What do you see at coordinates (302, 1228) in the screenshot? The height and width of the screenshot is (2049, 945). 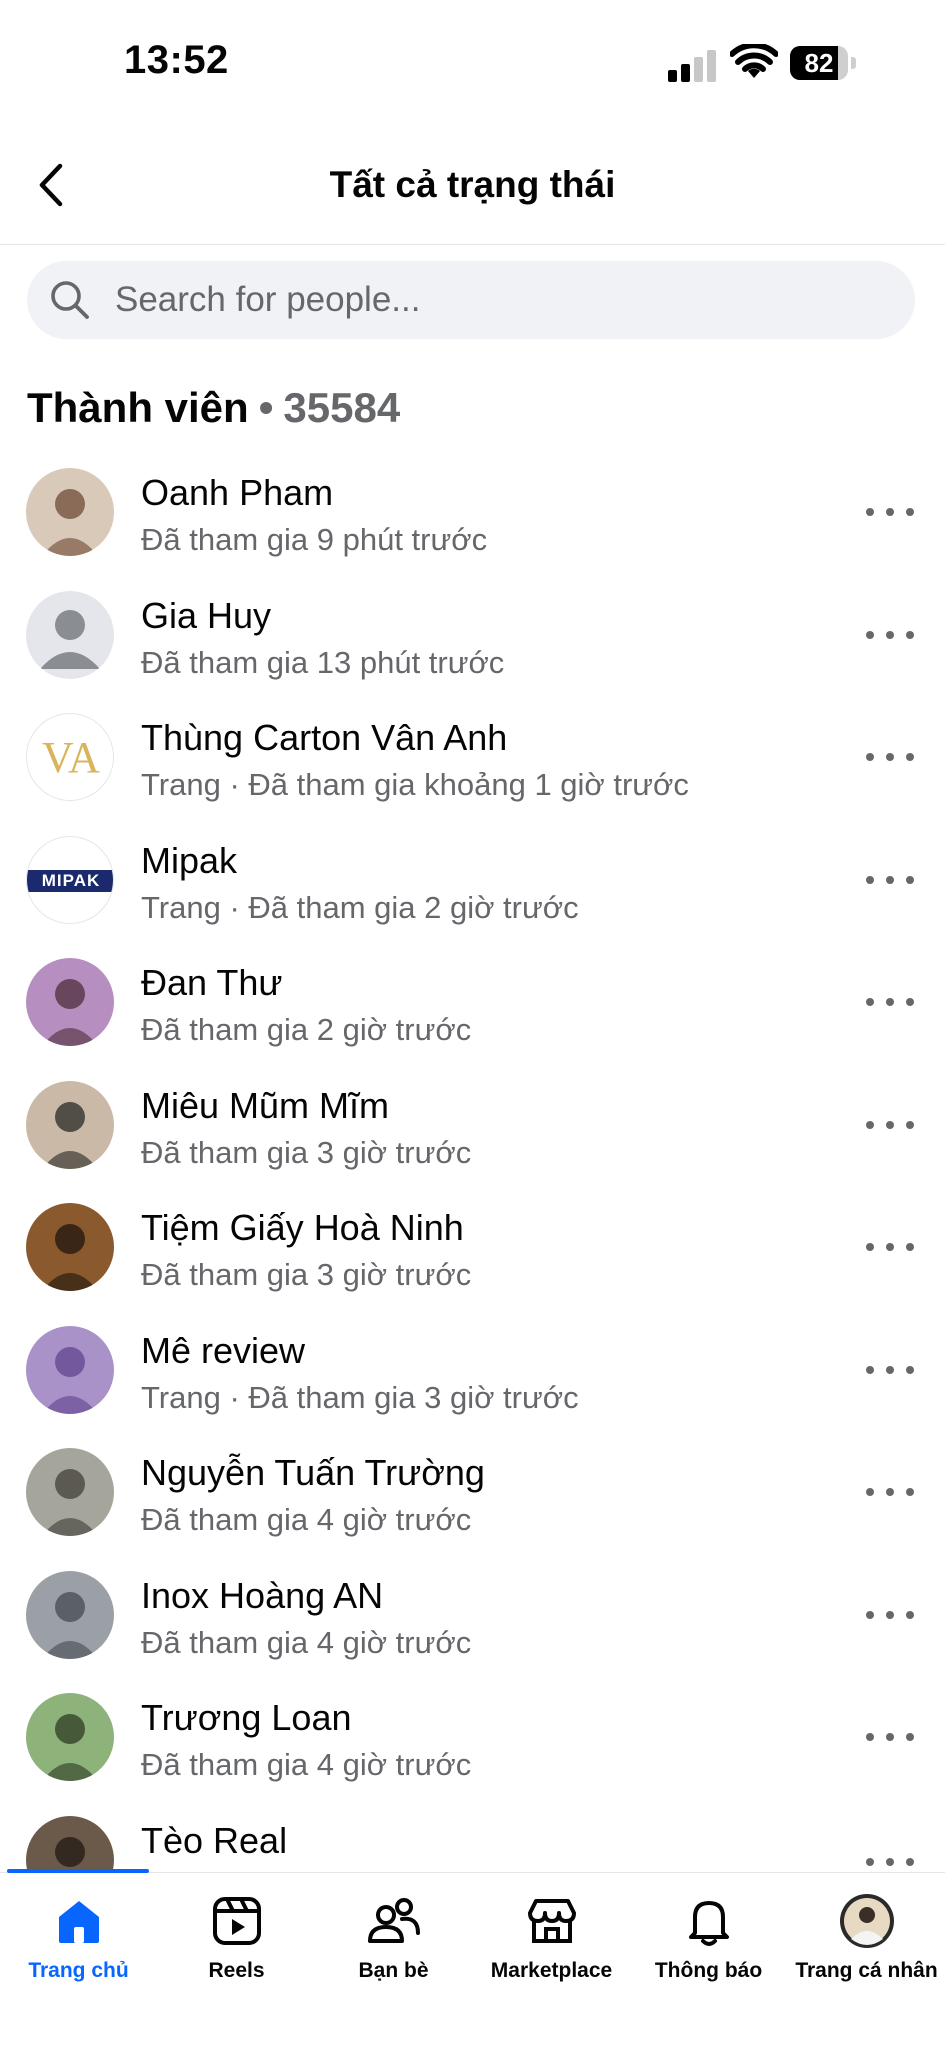 I see `member-name: Tiệm Giấy Hoà Ninh` at bounding box center [302, 1228].